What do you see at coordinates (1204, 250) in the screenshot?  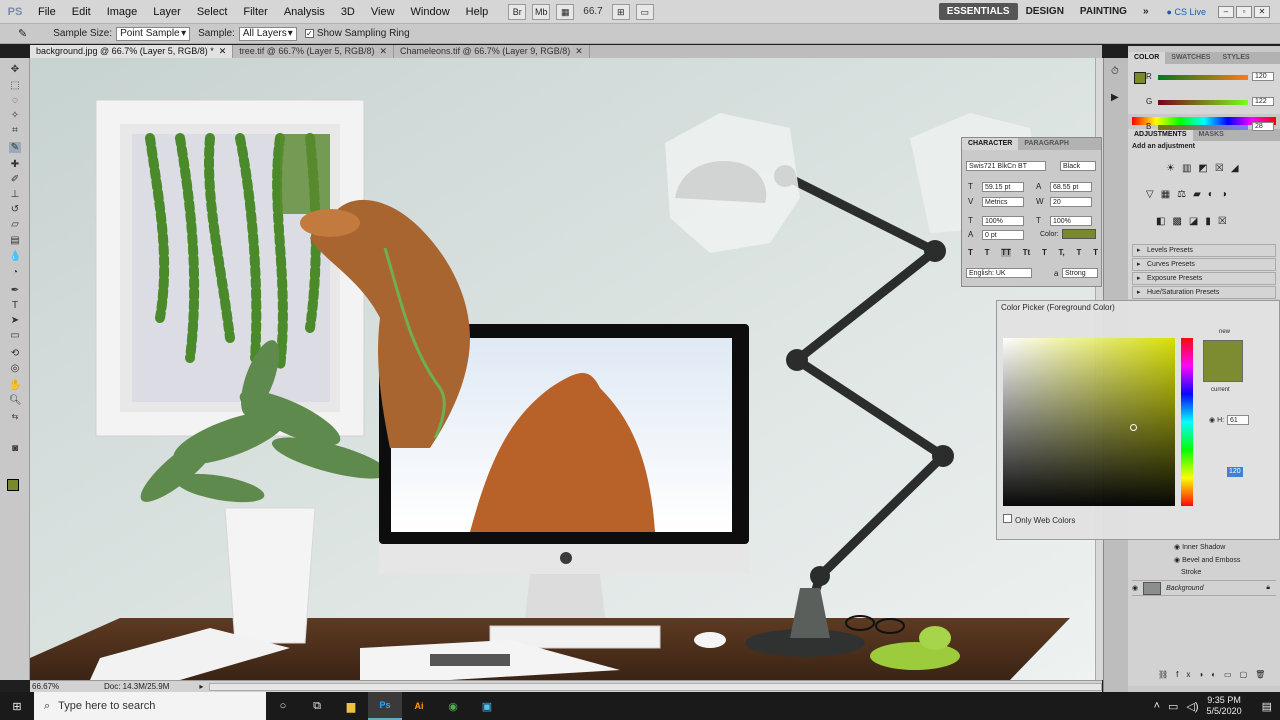 I see `levels-presets: Levels Presets` at bounding box center [1204, 250].